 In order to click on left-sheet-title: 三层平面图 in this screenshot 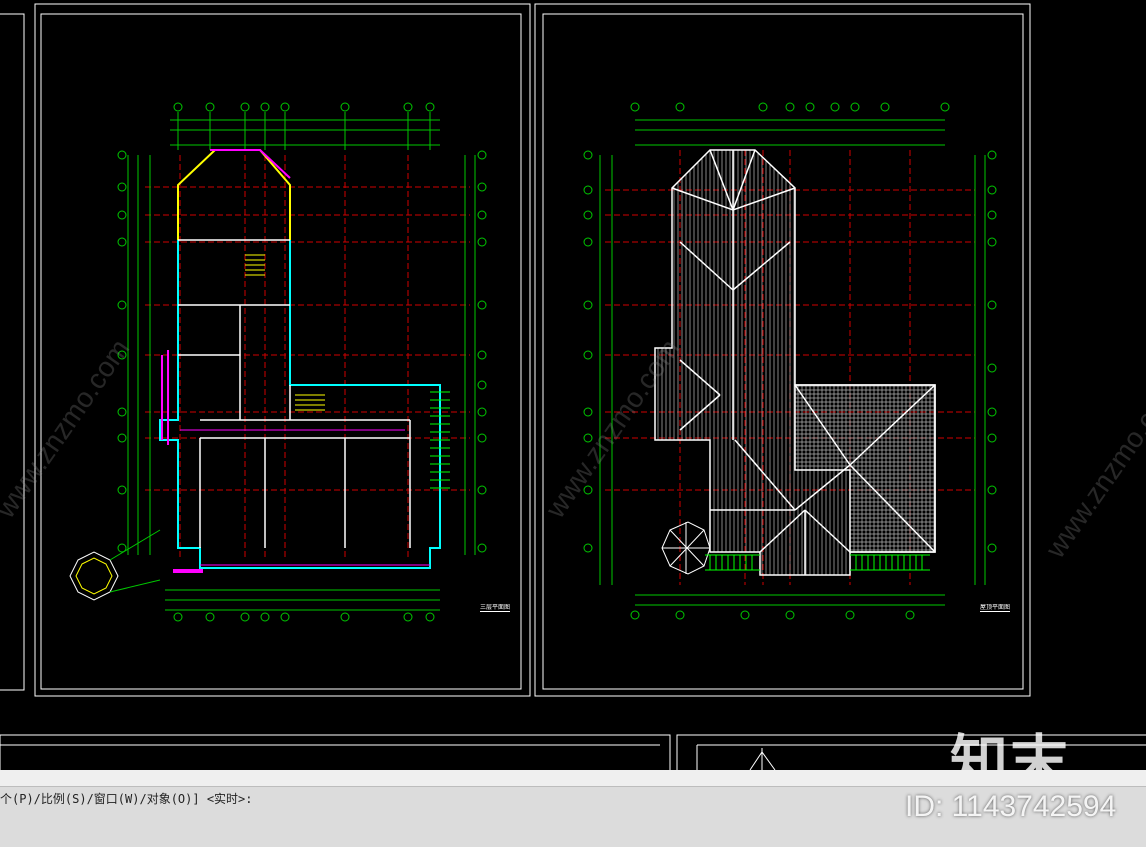, I will do `click(495, 608)`.